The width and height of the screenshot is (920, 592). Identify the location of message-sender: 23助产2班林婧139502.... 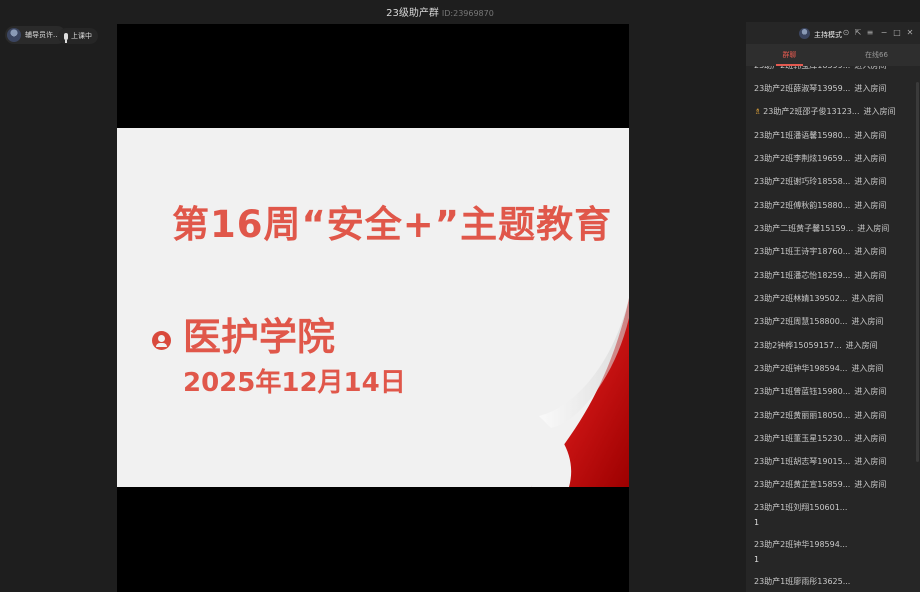
(801, 298).